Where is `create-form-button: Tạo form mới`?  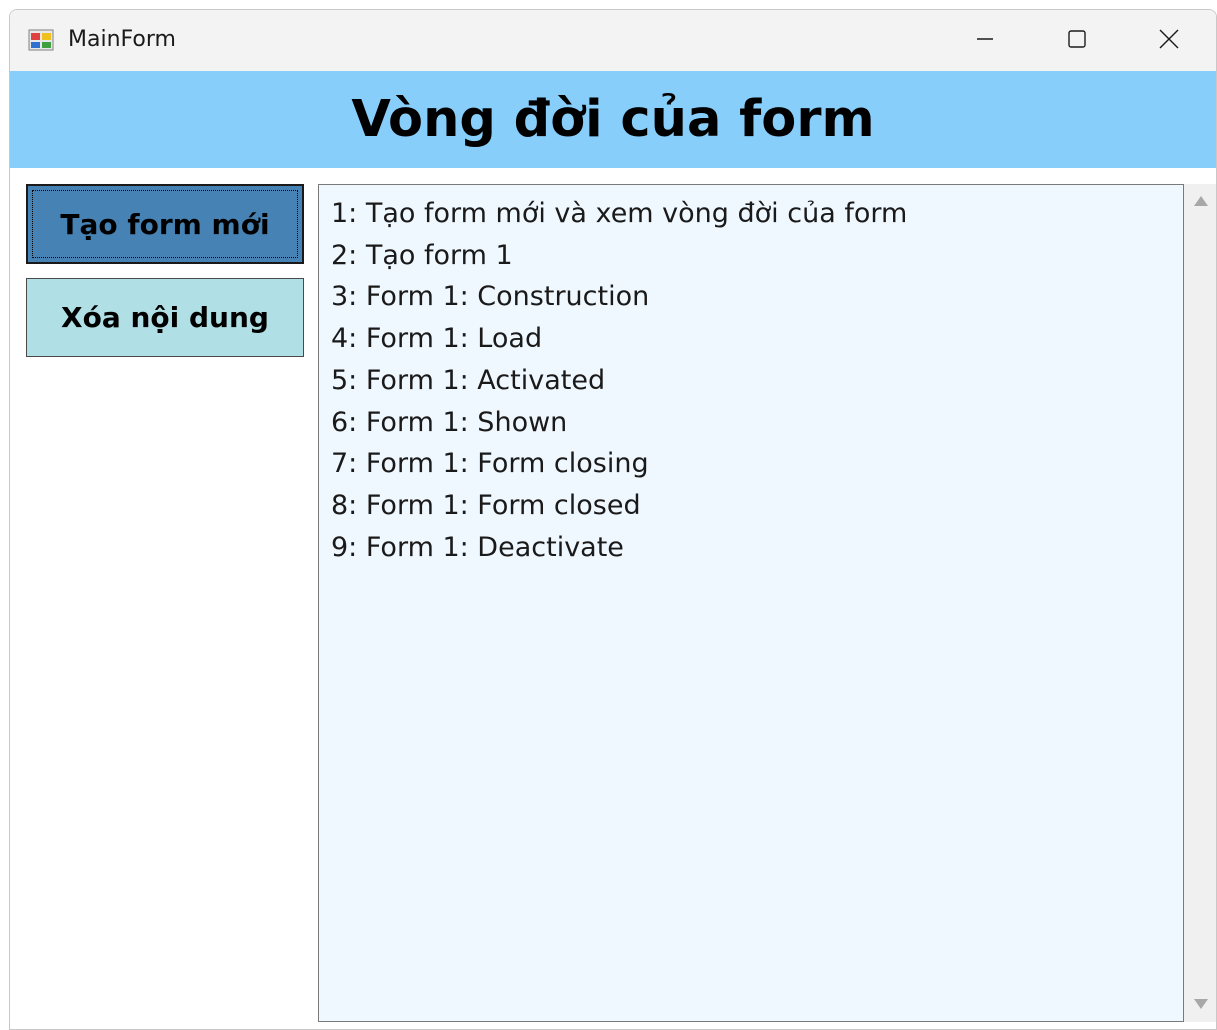
create-form-button: Tạo form mới is located at coordinates (165, 224).